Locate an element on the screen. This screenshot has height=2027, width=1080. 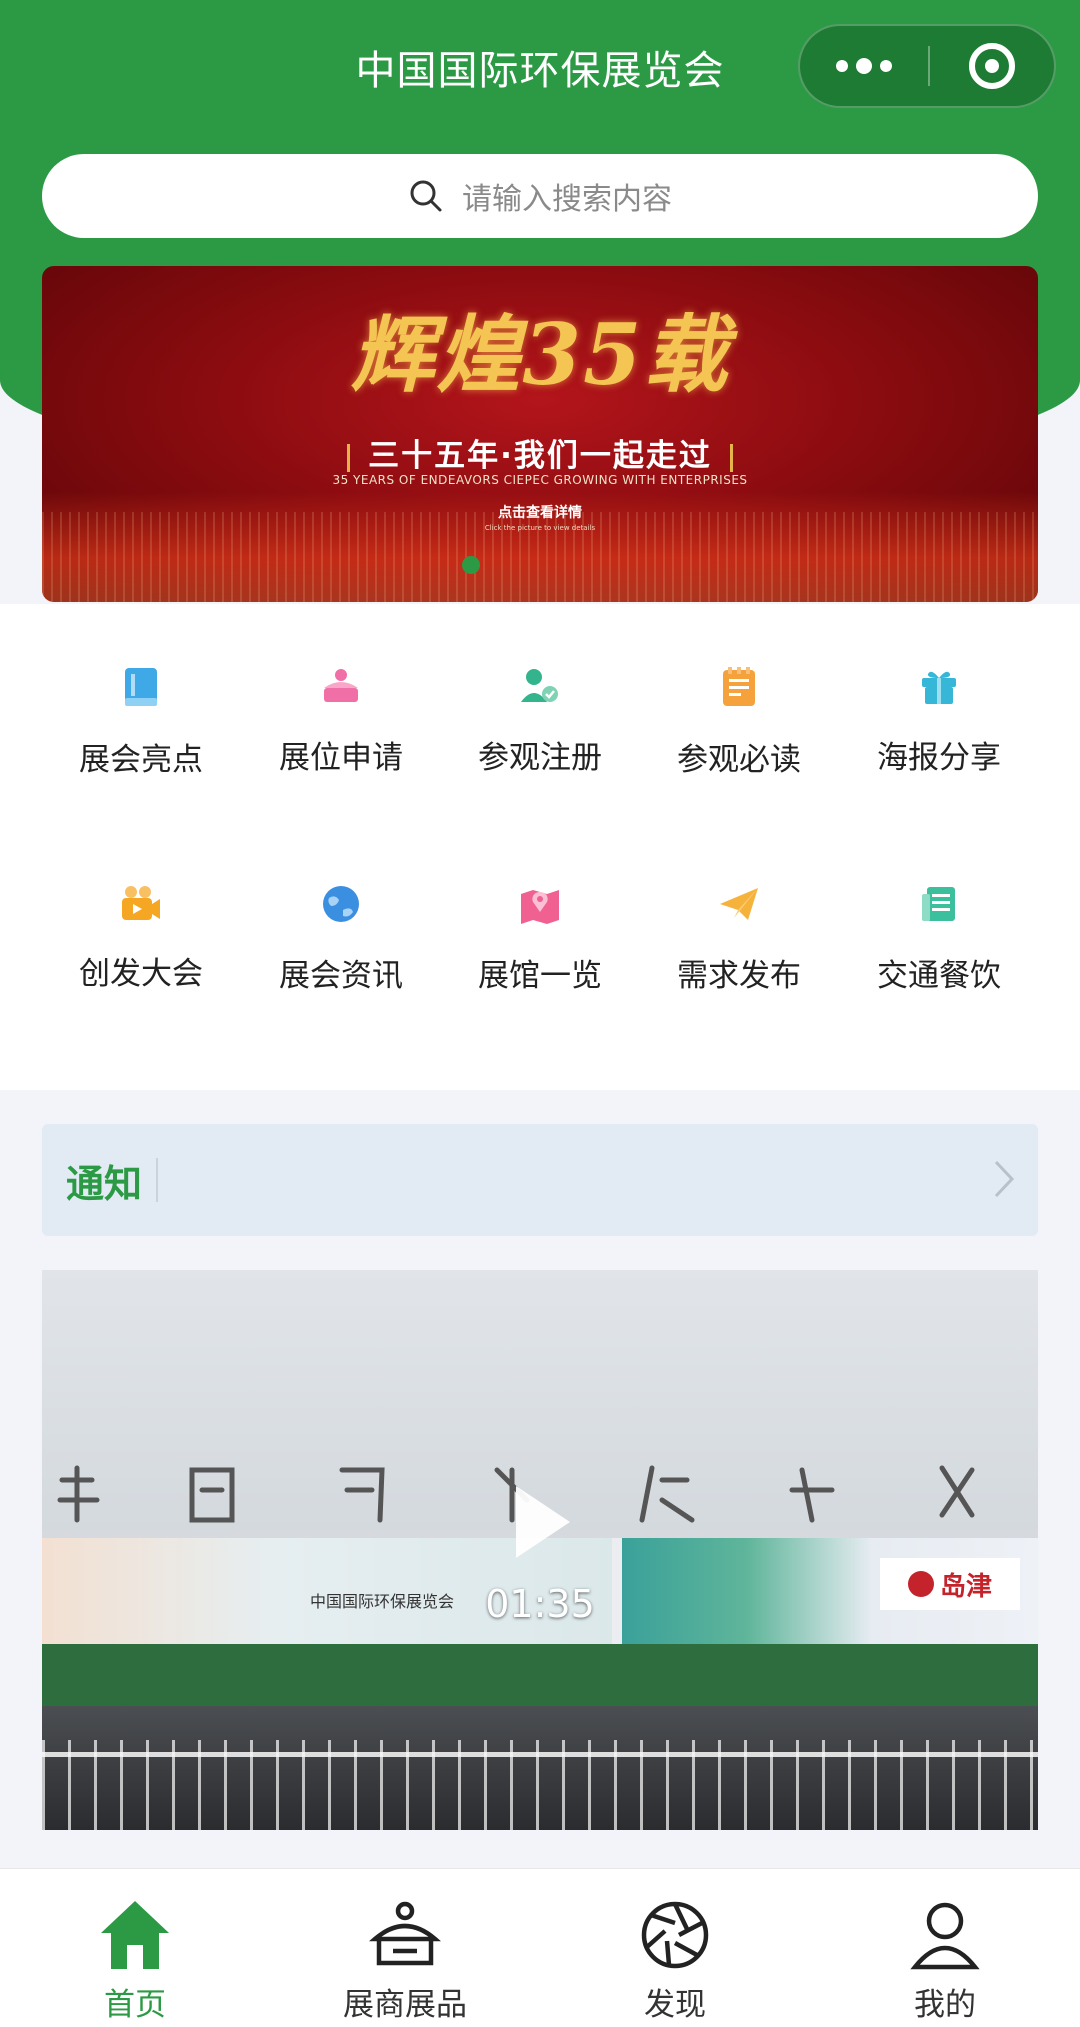
menu-item-visitor-guide: 参观必读 is located at coordinates (739, 691).